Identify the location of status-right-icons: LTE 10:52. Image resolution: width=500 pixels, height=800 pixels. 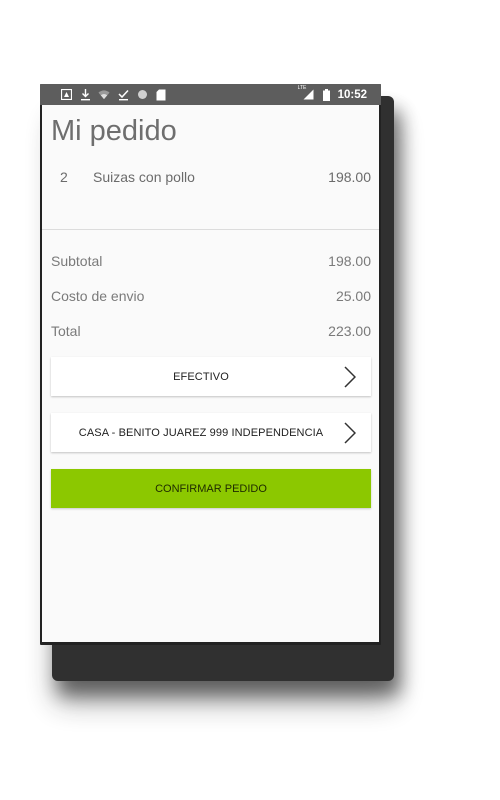
(339, 92).